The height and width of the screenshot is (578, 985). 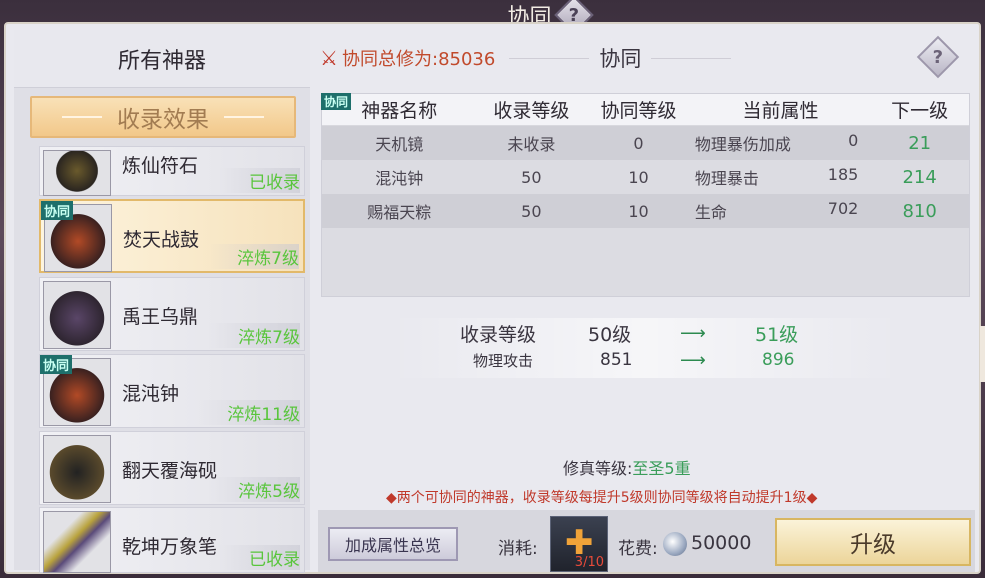 I want to click on cultivation-level: 修真等级:至圣5重, so click(x=627, y=468).